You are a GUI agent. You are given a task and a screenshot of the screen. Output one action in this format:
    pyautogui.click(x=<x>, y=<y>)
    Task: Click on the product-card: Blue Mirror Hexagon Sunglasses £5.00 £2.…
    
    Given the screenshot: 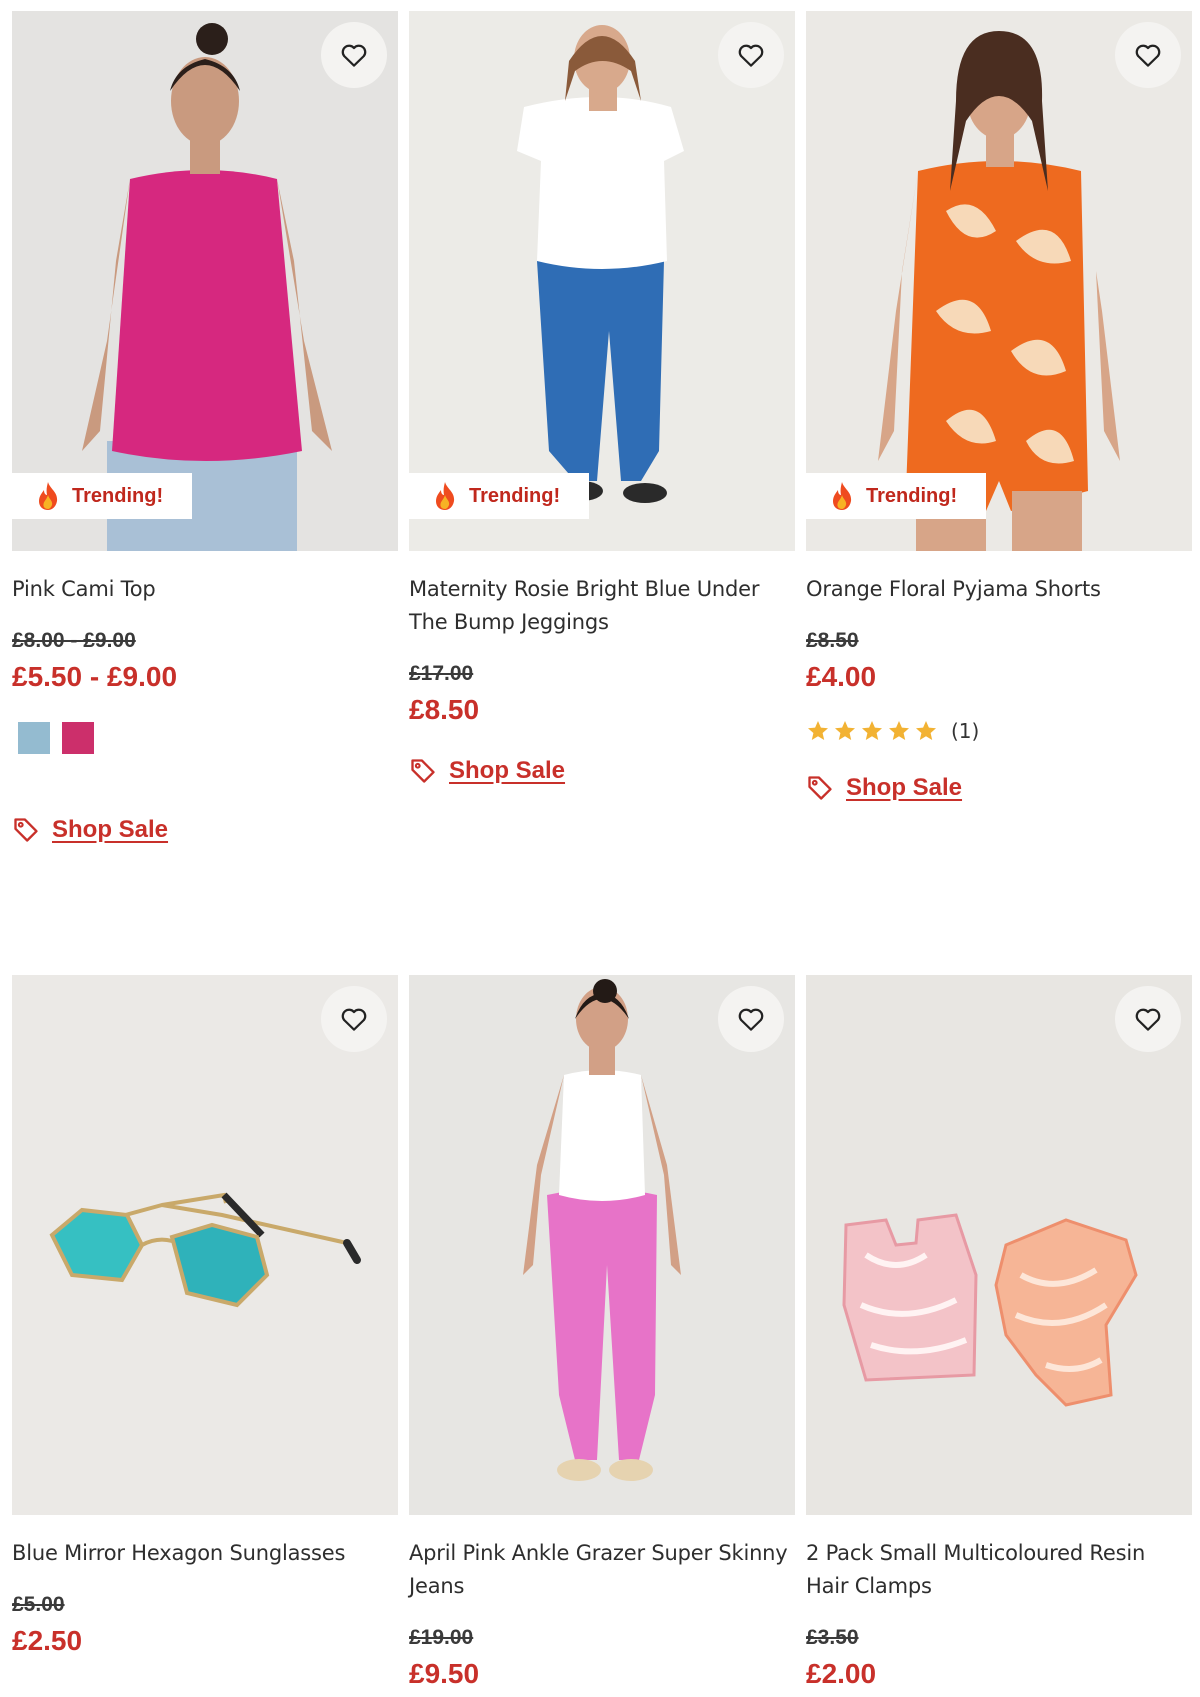 What is the action you would take?
    pyautogui.click(x=205, y=1316)
    